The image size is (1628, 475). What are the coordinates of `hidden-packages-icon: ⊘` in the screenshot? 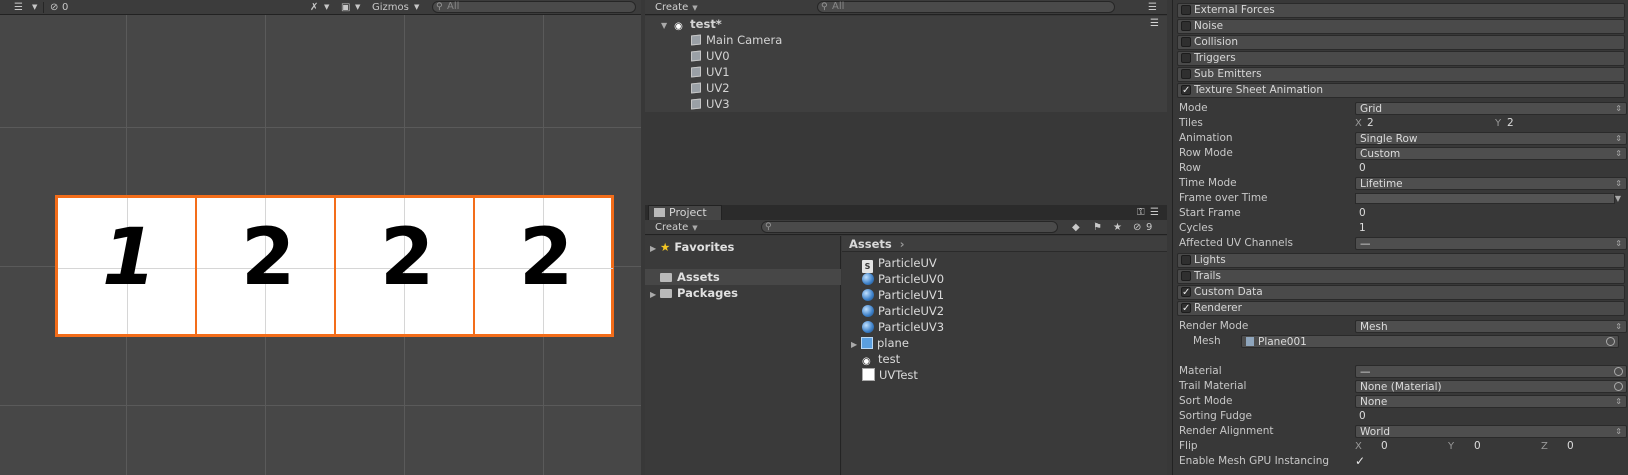 It's located at (1137, 227).